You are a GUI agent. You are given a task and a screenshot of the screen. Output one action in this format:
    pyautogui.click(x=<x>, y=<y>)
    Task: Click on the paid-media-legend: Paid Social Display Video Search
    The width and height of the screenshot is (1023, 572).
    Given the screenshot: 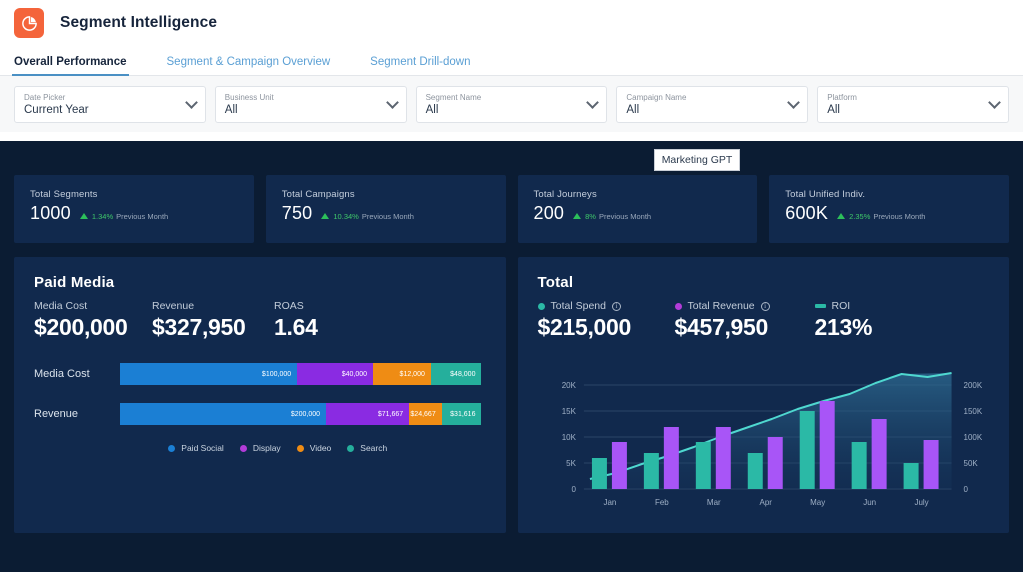 What is the action you would take?
    pyautogui.click(x=258, y=448)
    